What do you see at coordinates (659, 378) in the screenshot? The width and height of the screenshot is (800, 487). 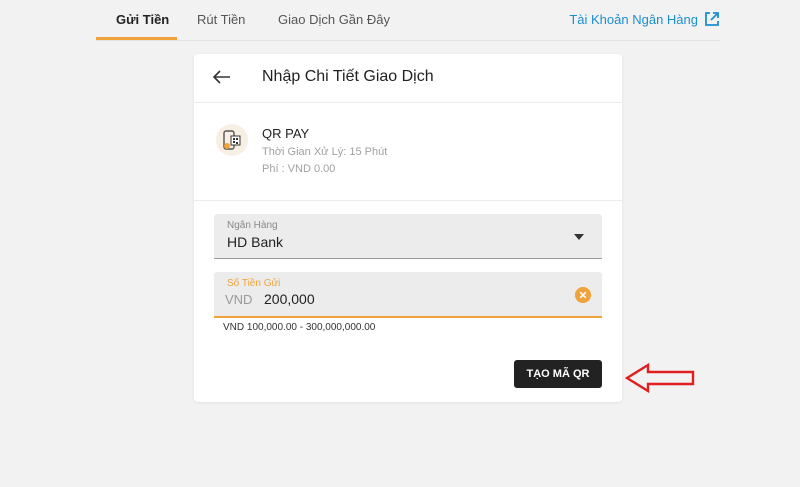 I see `annotation-arrow-icon` at bounding box center [659, 378].